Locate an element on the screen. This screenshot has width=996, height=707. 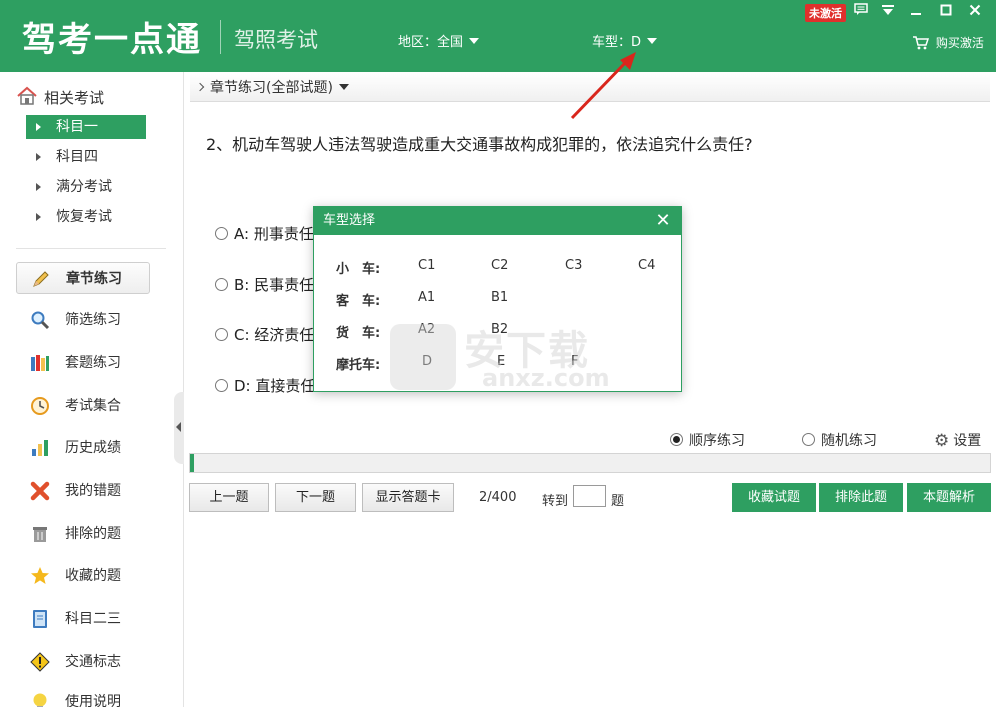
menu-exam-collection: 考试集合 is located at coordinates (83, 406).